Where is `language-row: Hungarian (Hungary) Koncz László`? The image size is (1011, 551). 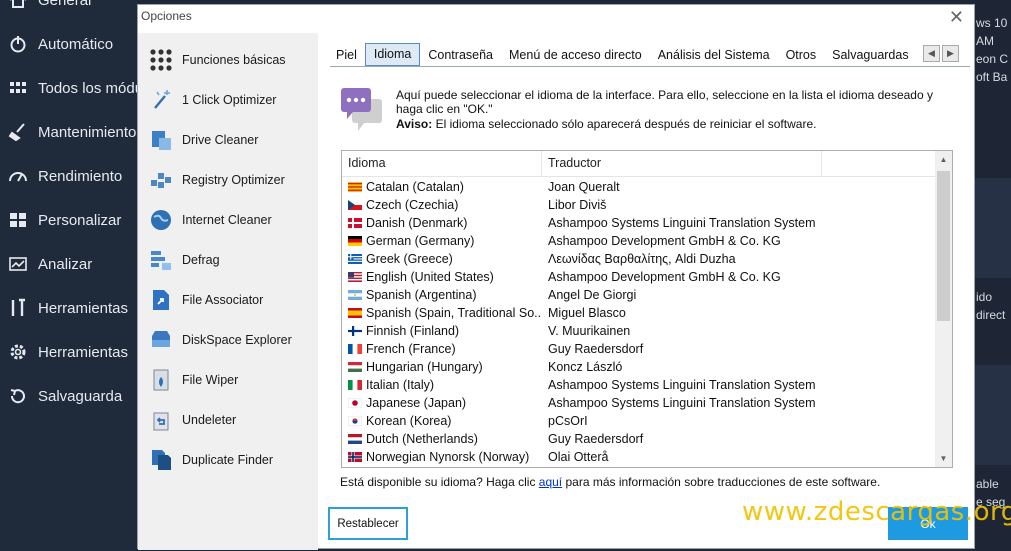 language-row: Hungarian (Hungary) Koncz László is located at coordinates (639, 367).